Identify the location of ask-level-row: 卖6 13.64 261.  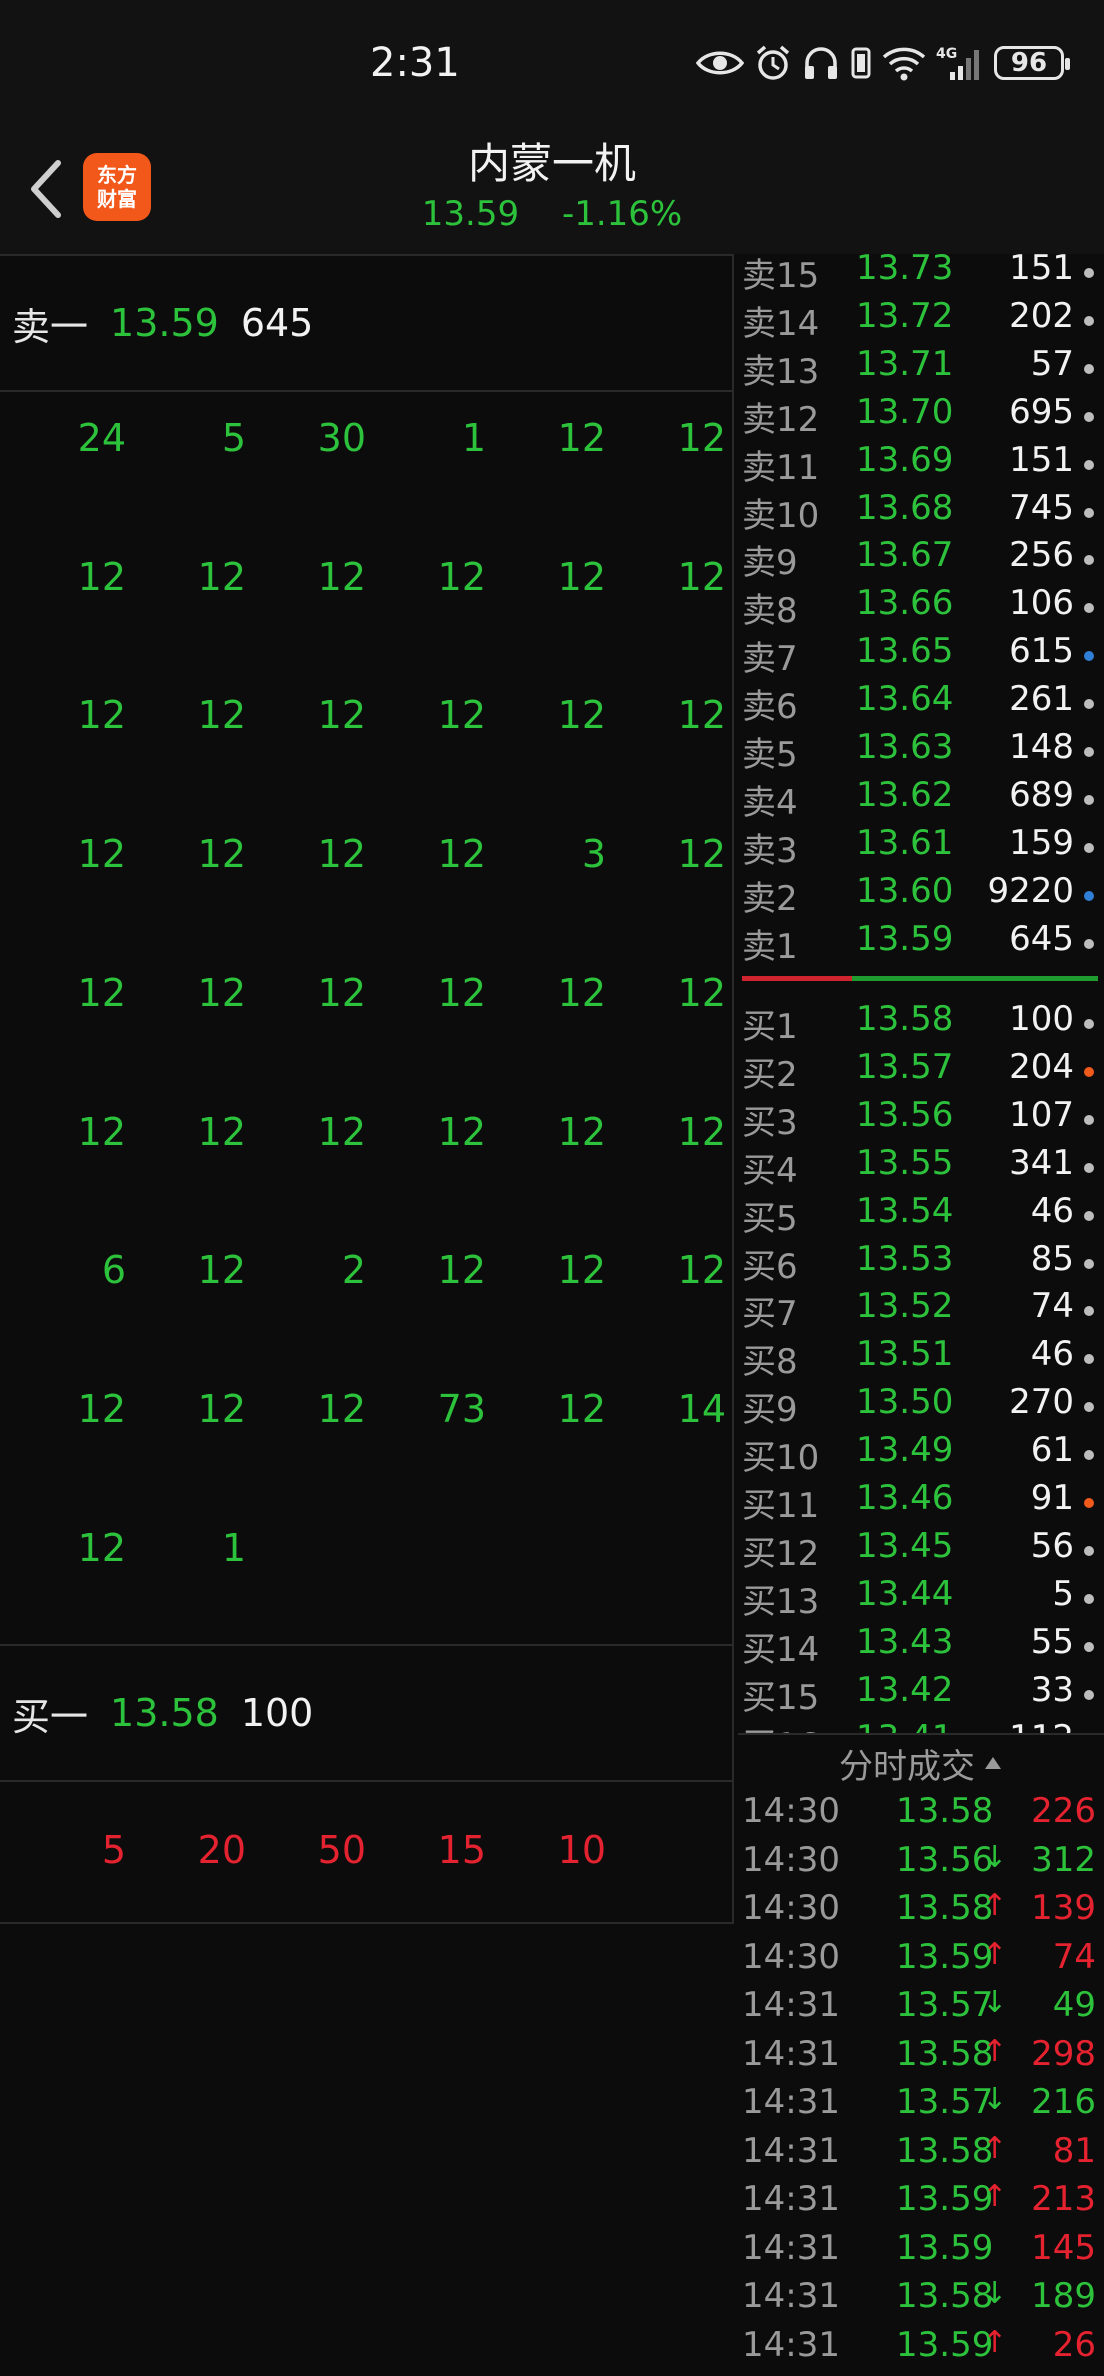
(921, 703).